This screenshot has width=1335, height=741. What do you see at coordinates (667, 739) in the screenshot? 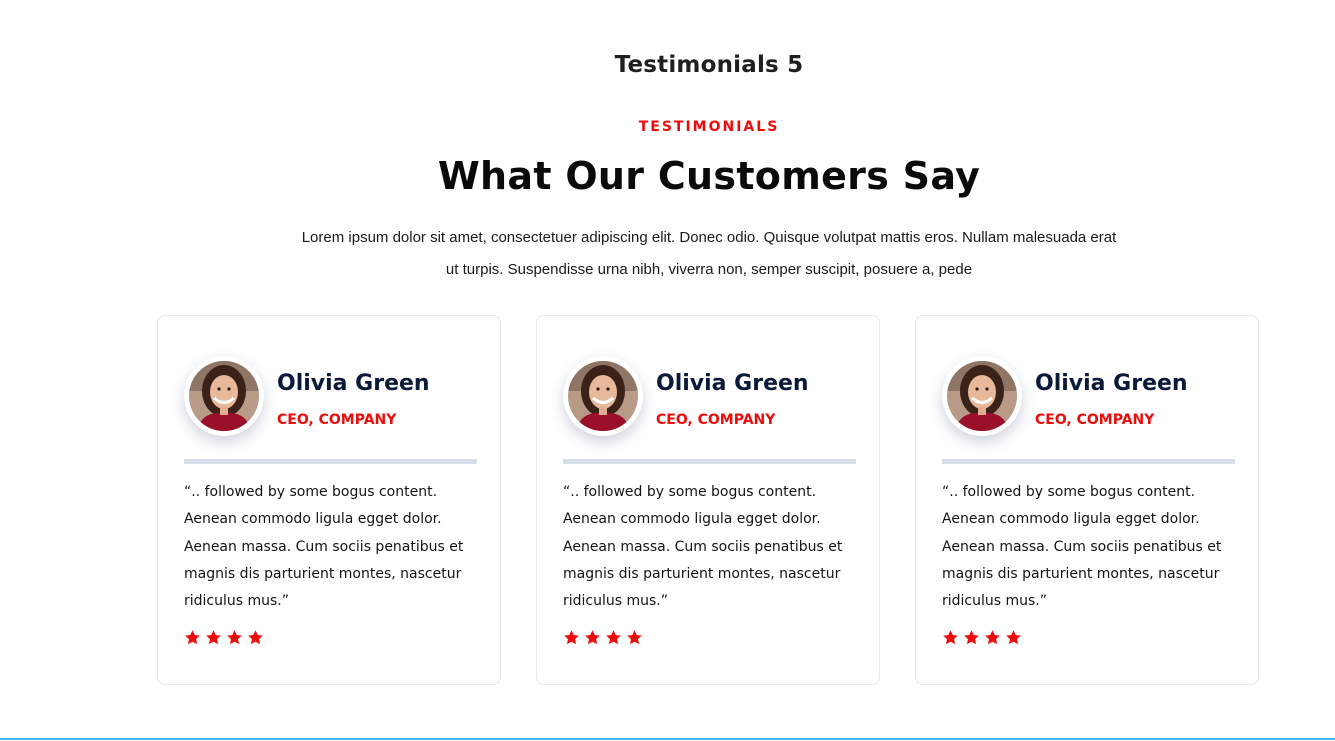
I see `bottom-border` at bounding box center [667, 739].